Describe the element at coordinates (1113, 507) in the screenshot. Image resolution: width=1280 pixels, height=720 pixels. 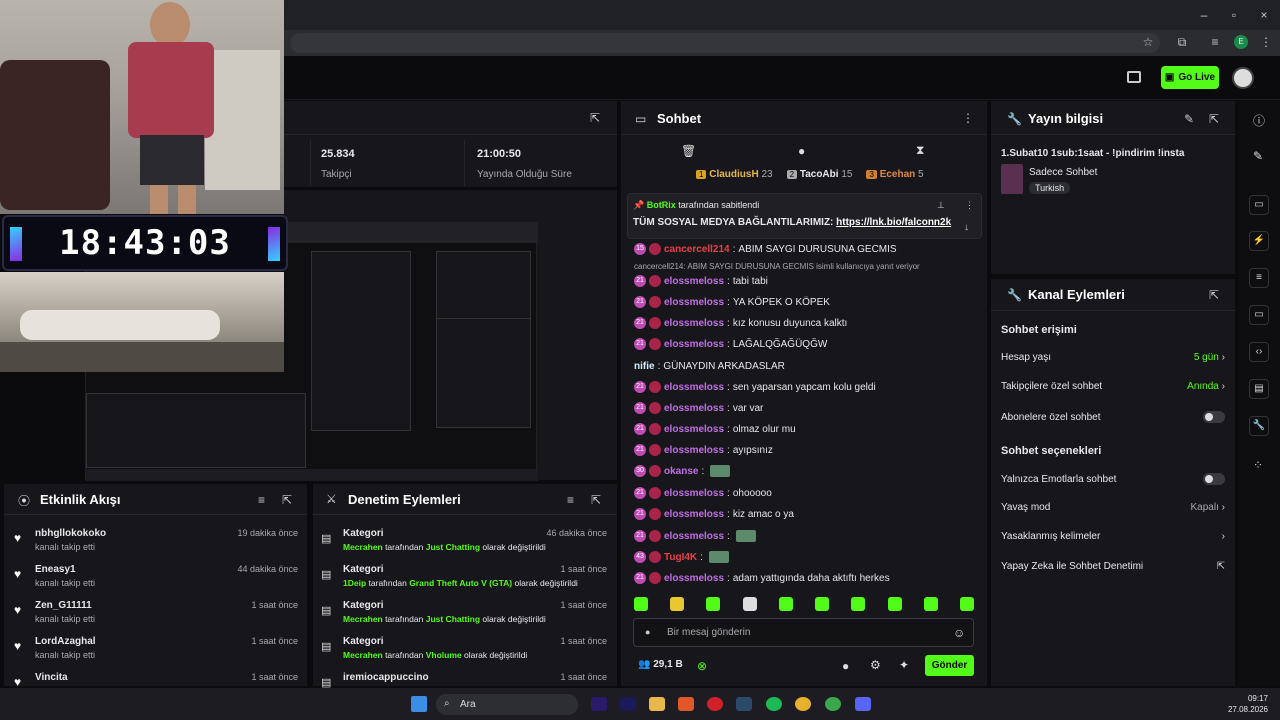
I see `slow-mode-row: Yavaş mod Kapalı ›` at that location.